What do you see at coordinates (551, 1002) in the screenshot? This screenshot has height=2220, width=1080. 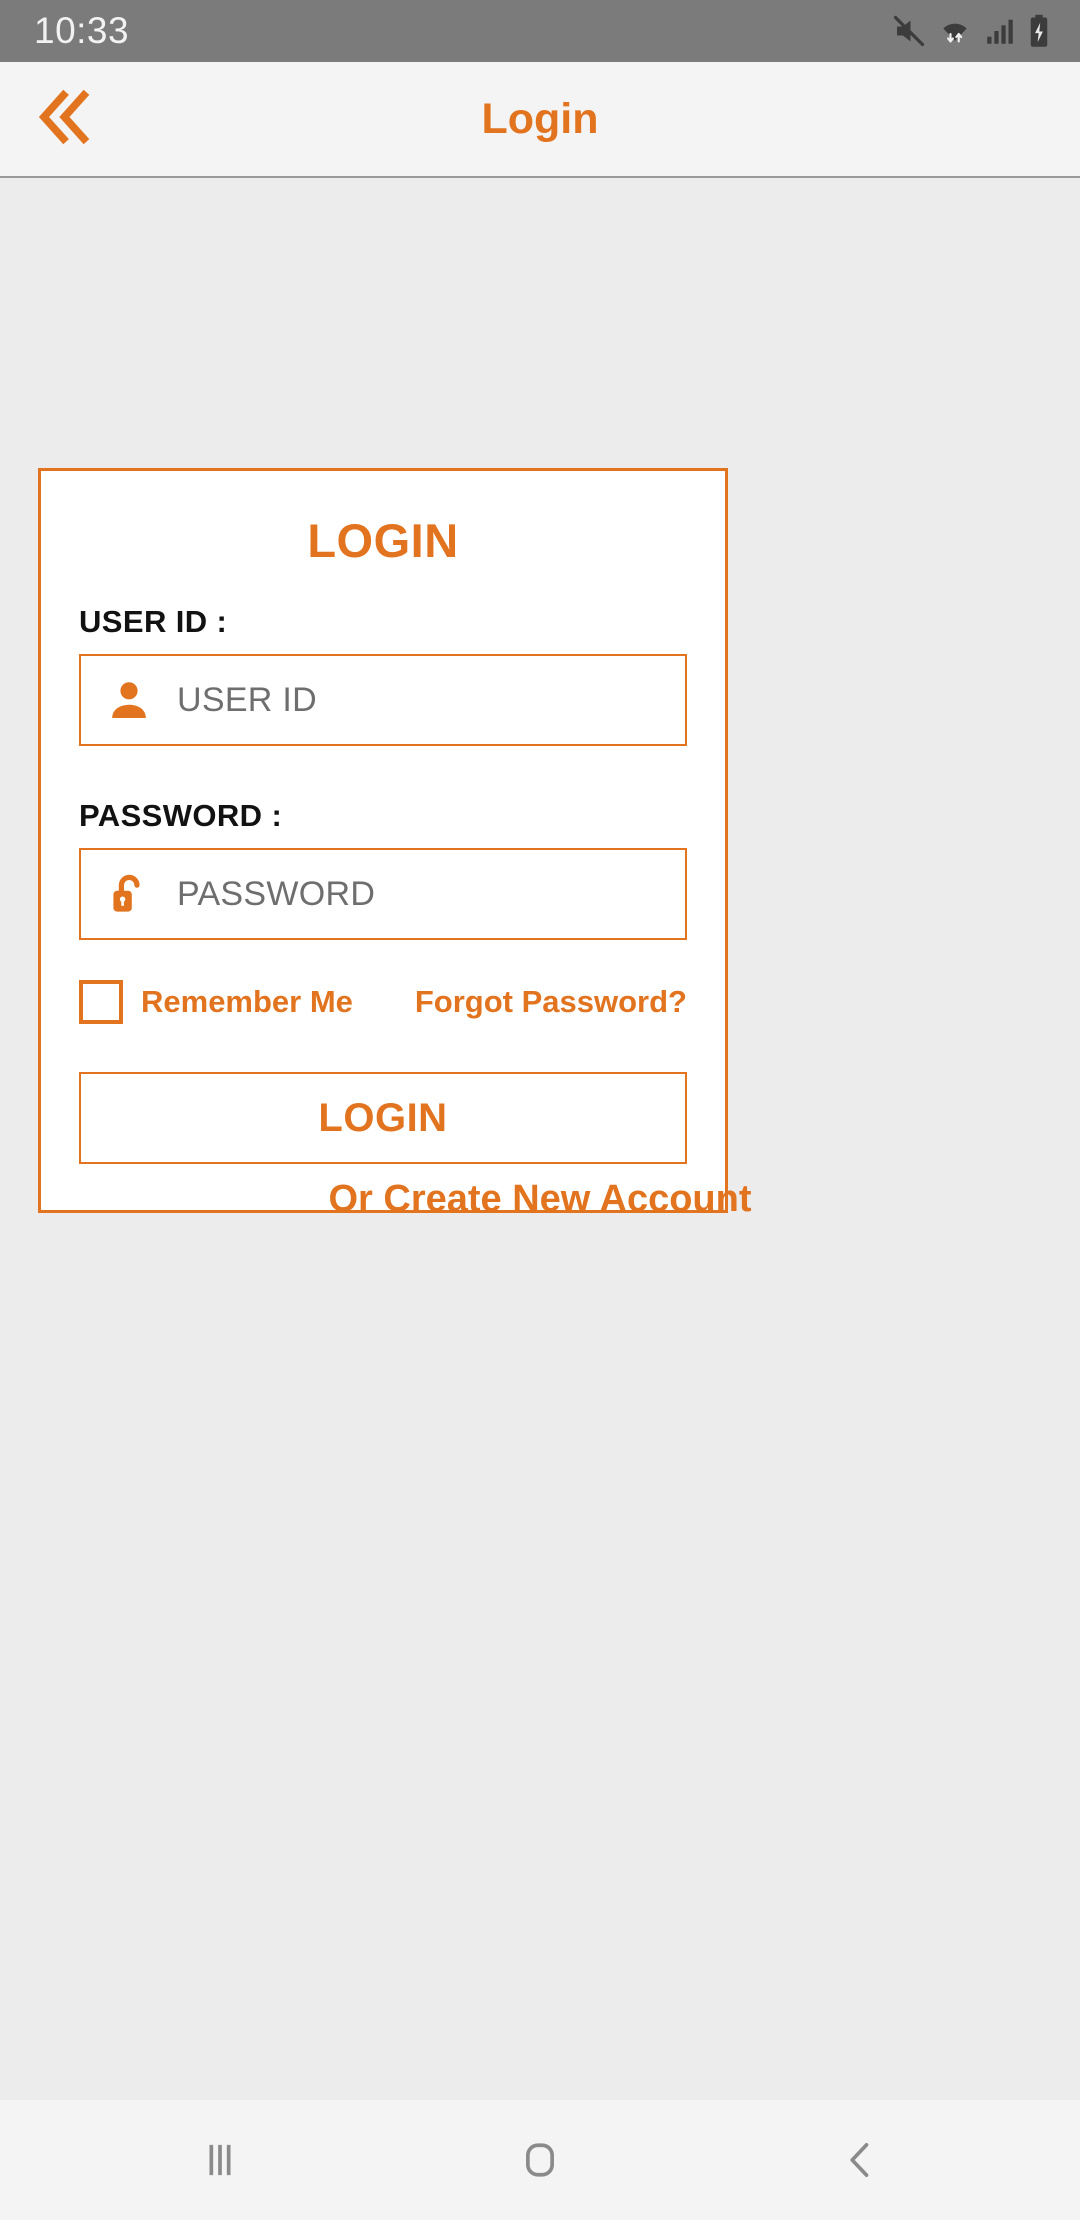 I see `forgot-password-link: Forgot Password?` at bounding box center [551, 1002].